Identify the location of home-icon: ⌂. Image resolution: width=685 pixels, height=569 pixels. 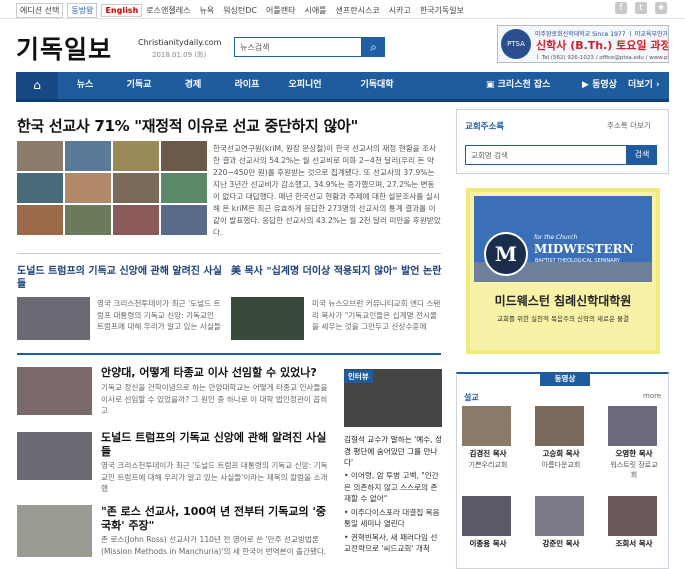
(37, 85).